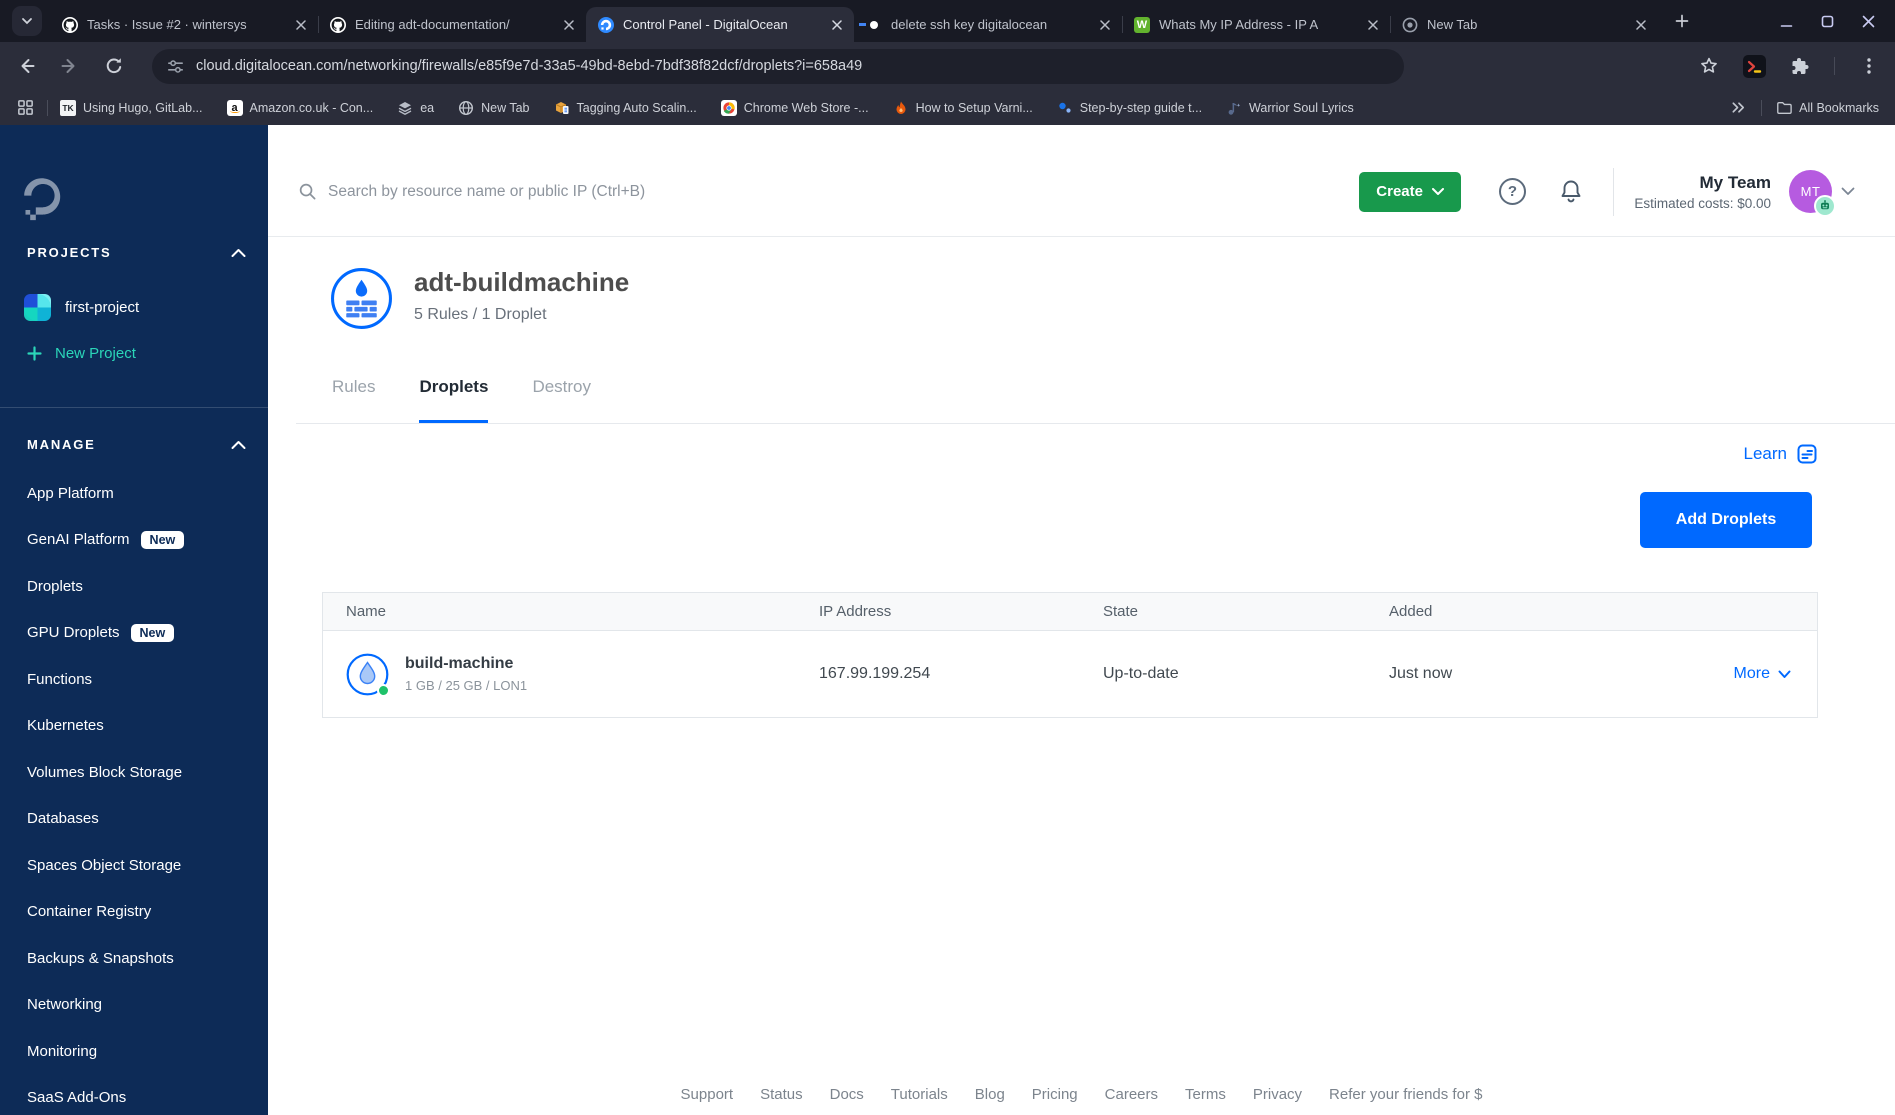 The width and height of the screenshot is (1895, 1115). I want to click on search-input, so click(646, 191).